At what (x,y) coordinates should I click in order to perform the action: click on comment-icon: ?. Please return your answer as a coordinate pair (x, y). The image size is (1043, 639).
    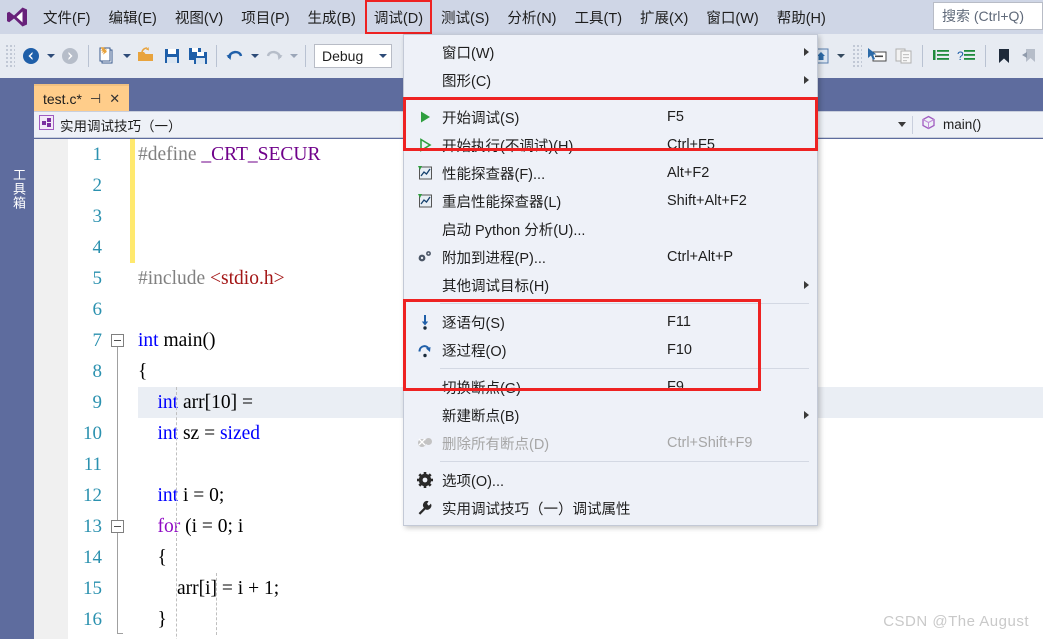
    Looking at the image, I should click on (967, 56).